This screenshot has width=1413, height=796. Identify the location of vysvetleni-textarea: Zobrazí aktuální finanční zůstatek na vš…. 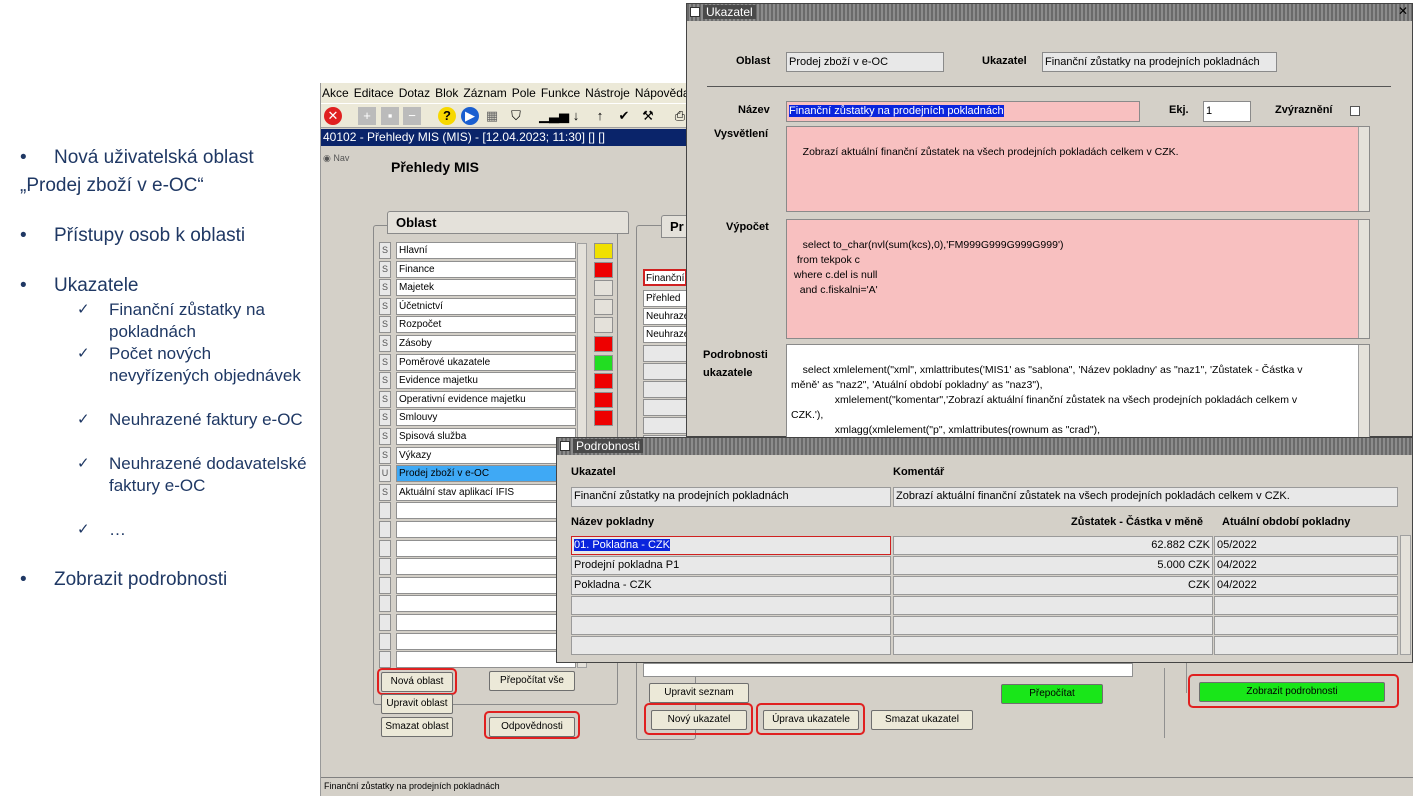
(1078, 169).